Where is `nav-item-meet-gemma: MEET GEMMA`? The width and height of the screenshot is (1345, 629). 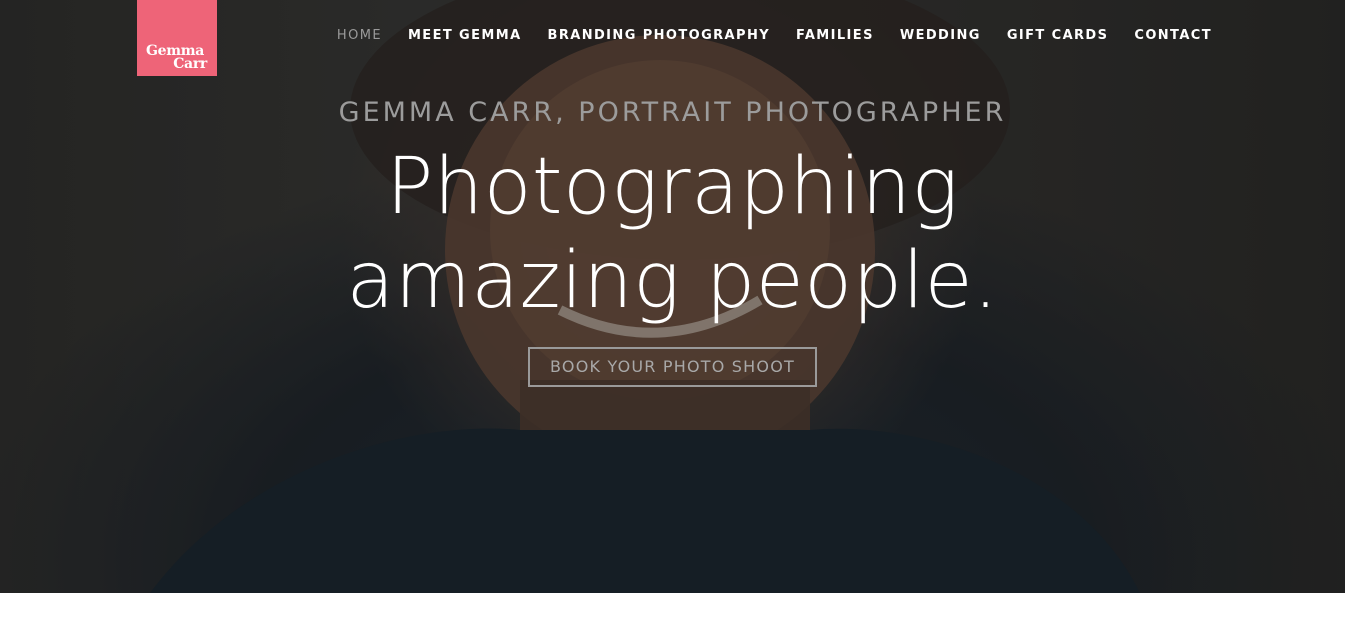
nav-item-meet-gemma: MEET GEMMA is located at coordinates (465, 36).